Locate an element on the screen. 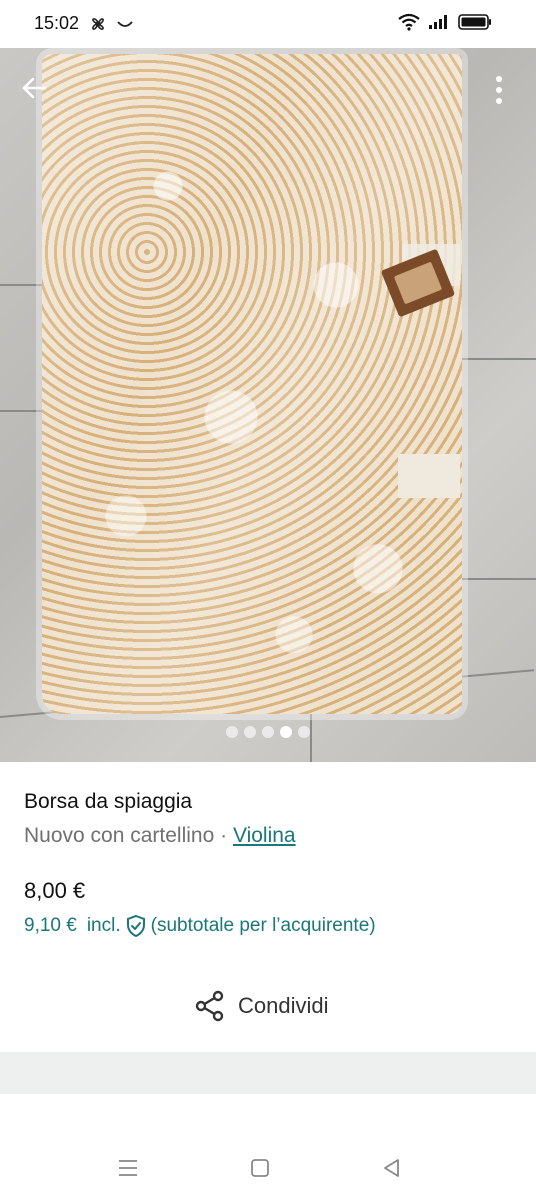  fan-icon is located at coordinates (98, 24).